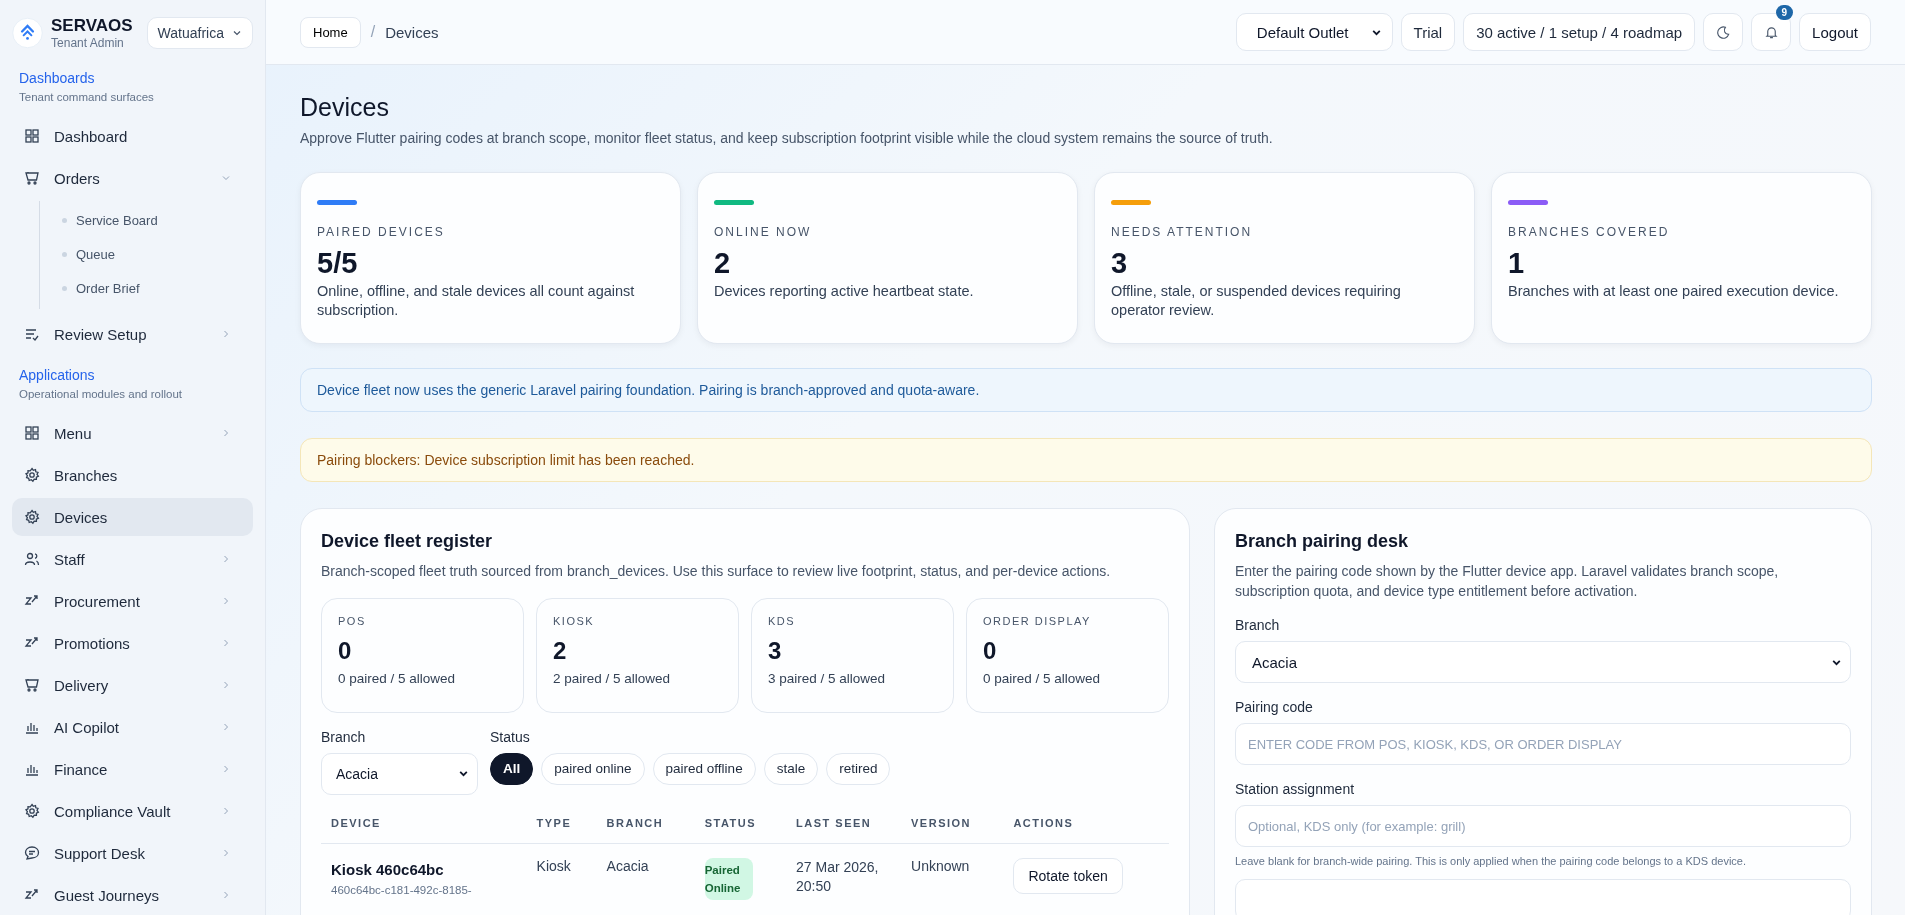  Describe the element at coordinates (381, 232) in the screenshot. I see `stat-label: PAIRED DEVICES` at that location.